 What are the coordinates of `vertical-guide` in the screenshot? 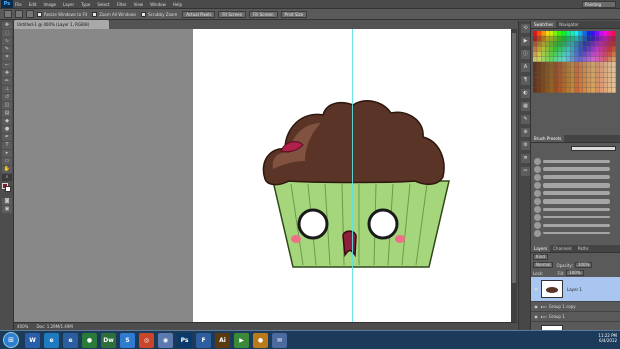 It's located at (352, 175).